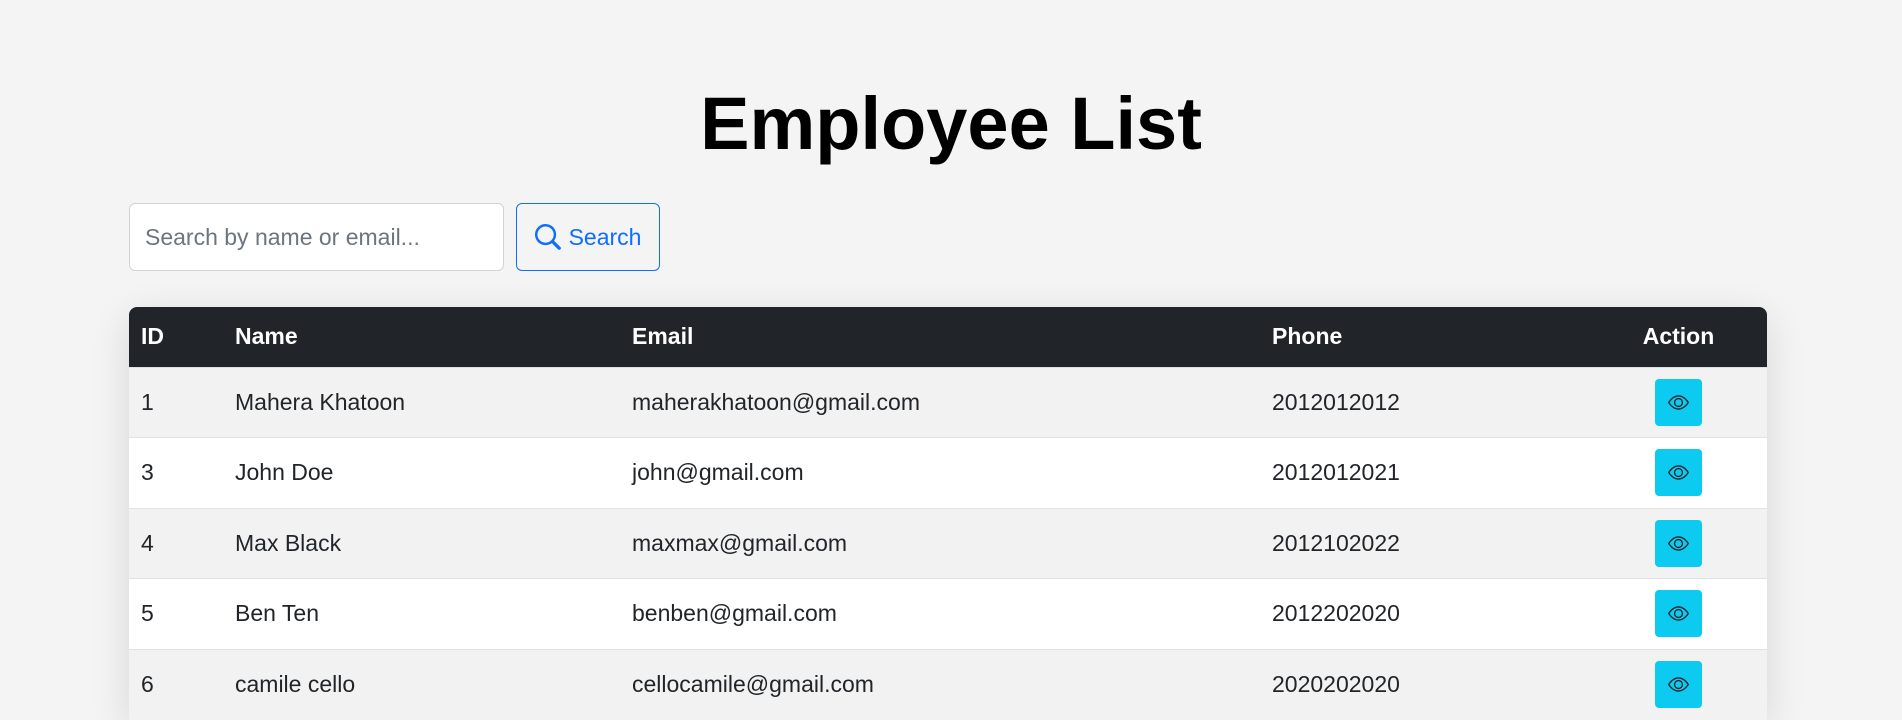 The height and width of the screenshot is (720, 1902). Describe the element at coordinates (776, 401) in the screenshot. I see `cell-email: maherakhatoon@gmail.com` at that location.